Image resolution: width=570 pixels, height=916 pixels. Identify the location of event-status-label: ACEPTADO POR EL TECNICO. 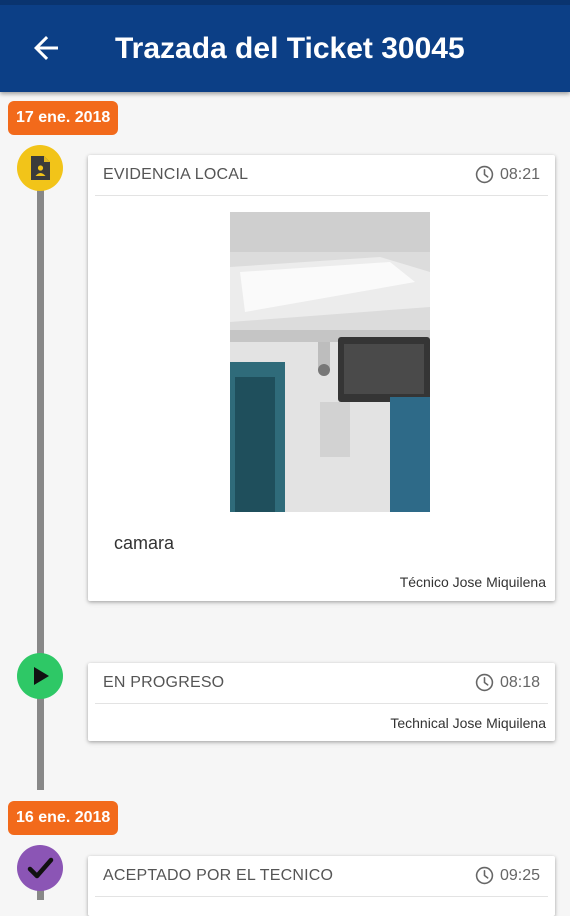
(218, 875).